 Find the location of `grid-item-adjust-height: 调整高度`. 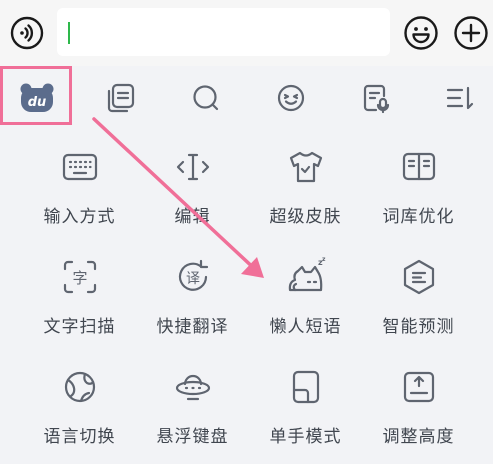

grid-item-adjust-height: 调整高度 is located at coordinates (418, 409).